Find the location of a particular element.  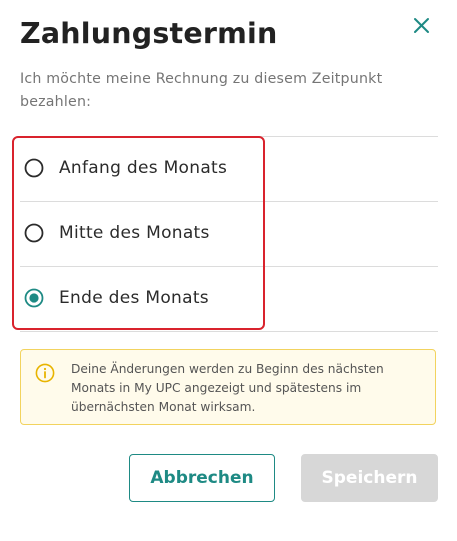

option-label: Mitte des Monats is located at coordinates (134, 233).